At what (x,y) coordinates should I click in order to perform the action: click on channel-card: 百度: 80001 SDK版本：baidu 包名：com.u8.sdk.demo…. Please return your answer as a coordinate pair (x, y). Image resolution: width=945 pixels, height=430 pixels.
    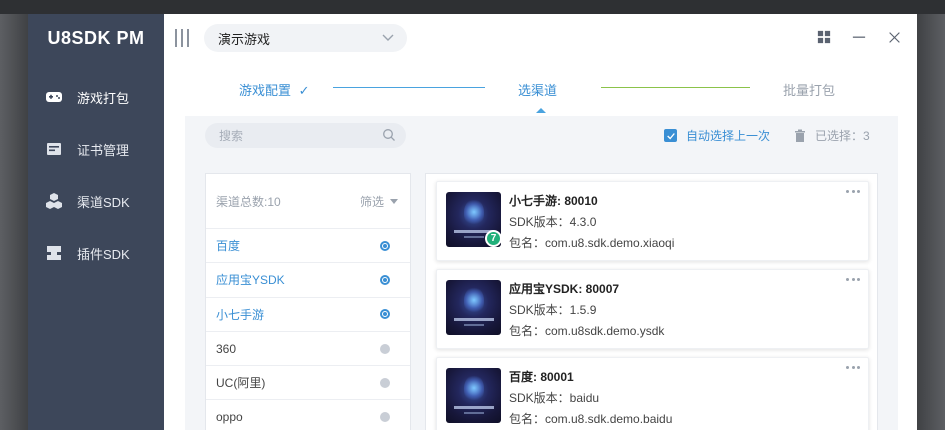
    Looking at the image, I should click on (652, 393).